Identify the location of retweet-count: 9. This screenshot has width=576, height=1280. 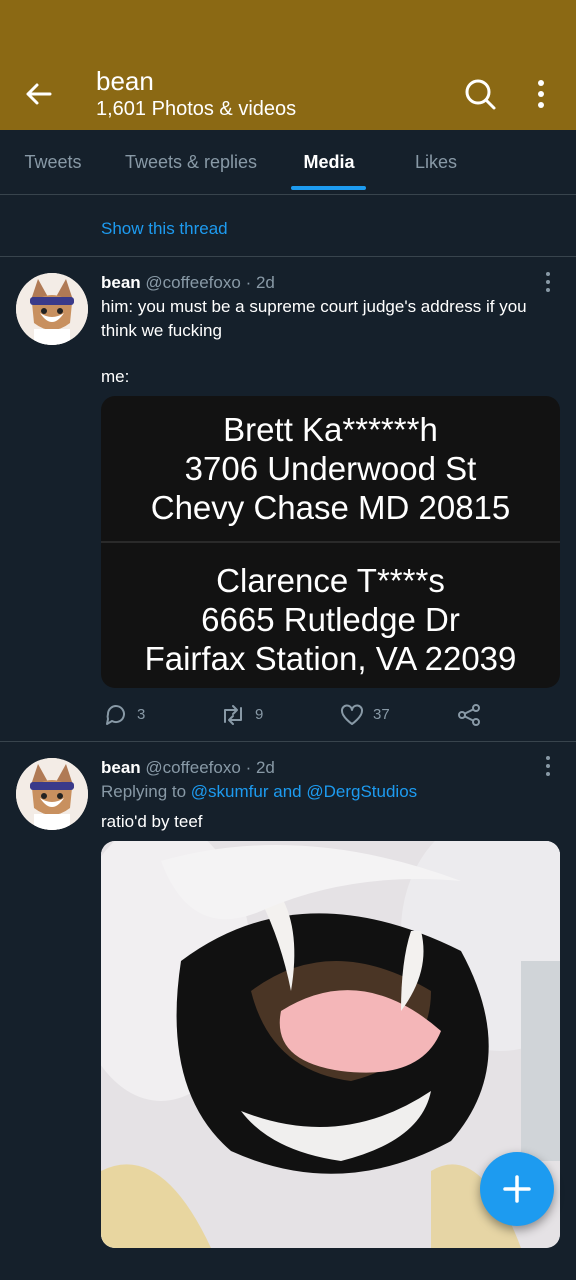
(259, 714).